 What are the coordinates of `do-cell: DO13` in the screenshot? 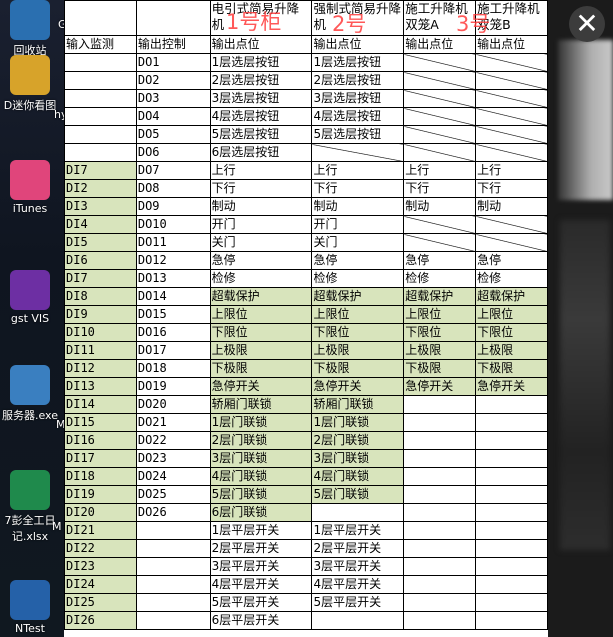 It's located at (173, 278).